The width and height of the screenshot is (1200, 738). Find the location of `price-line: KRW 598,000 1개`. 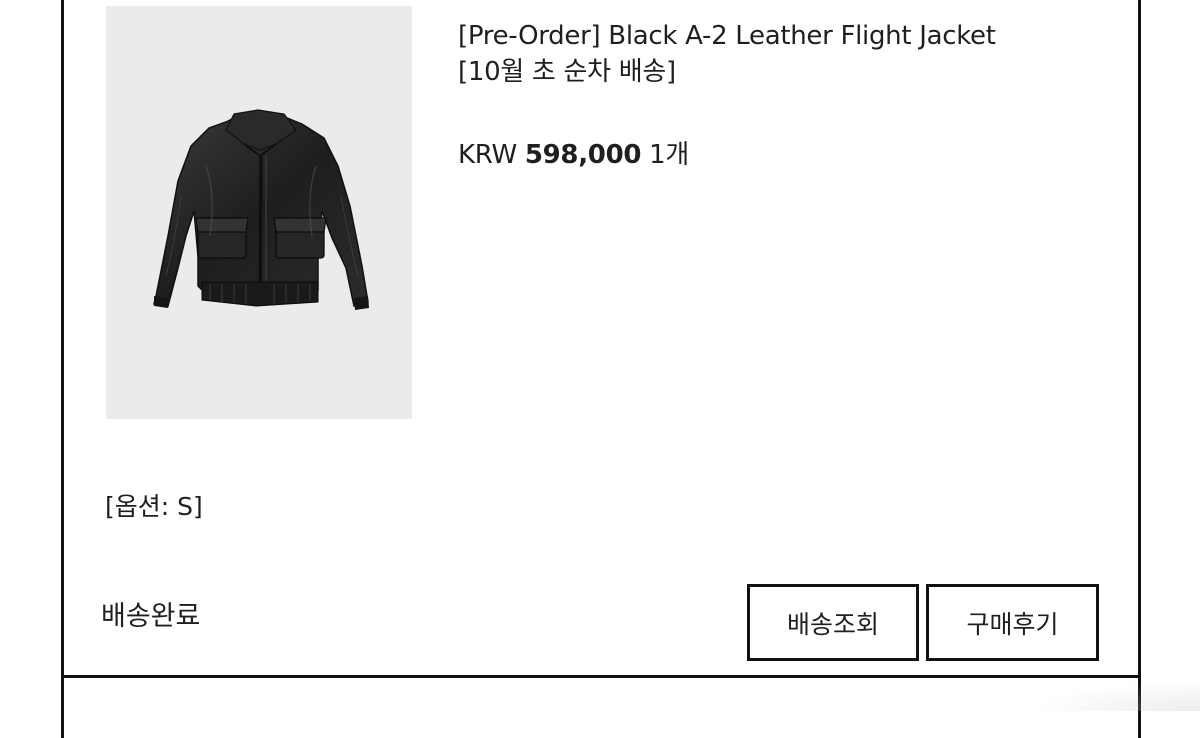

price-line: KRW 598,000 1개 is located at coordinates (573, 155).